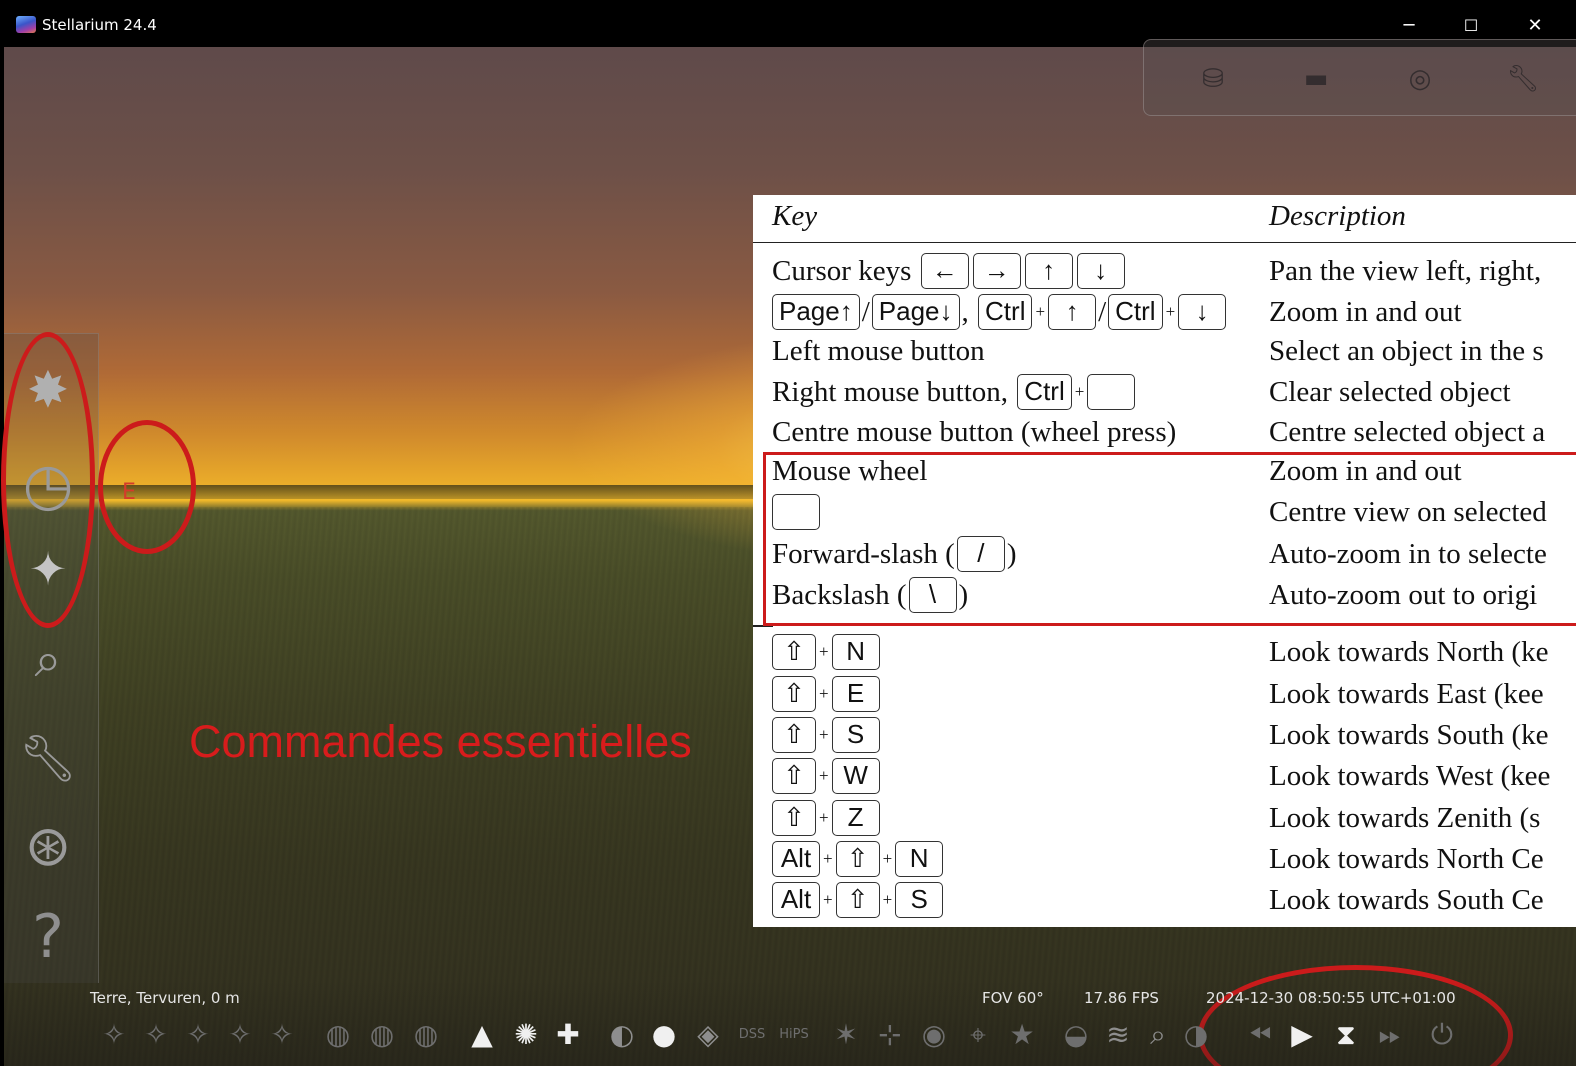  What do you see at coordinates (48, 758) in the screenshot?
I see `settings-wrench-icon: 🔧︎` at bounding box center [48, 758].